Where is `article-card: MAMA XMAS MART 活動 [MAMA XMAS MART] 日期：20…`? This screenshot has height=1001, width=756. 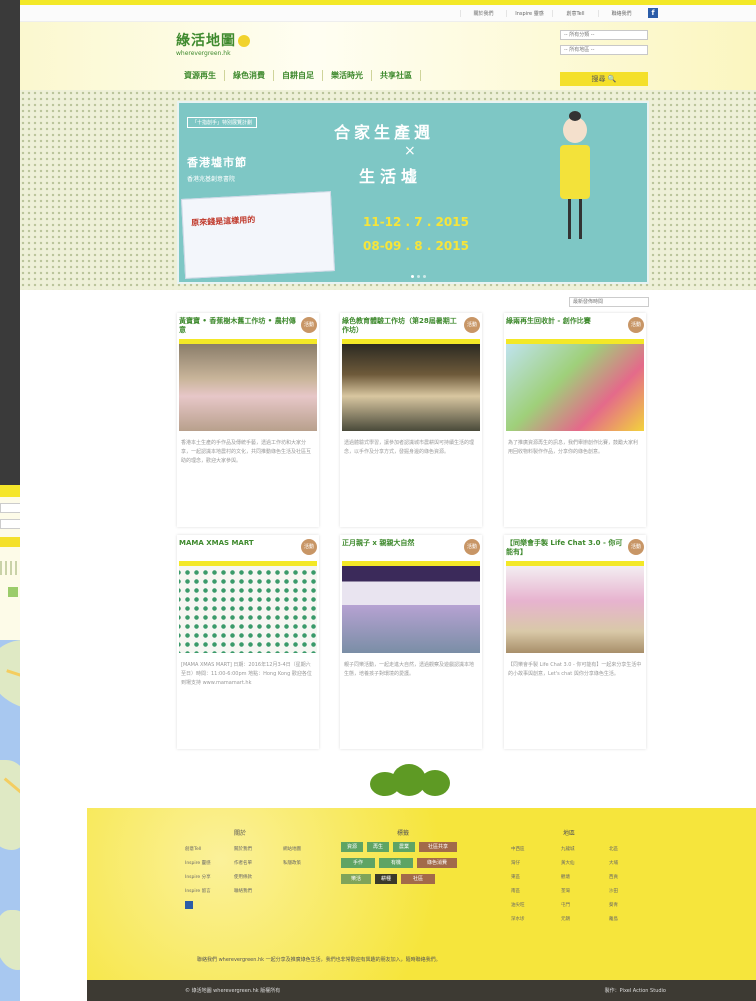 article-card: MAMA XMAS MART 活動 [MAMA XMAS MART] 日期：20… is located at coordinates (248, 642).